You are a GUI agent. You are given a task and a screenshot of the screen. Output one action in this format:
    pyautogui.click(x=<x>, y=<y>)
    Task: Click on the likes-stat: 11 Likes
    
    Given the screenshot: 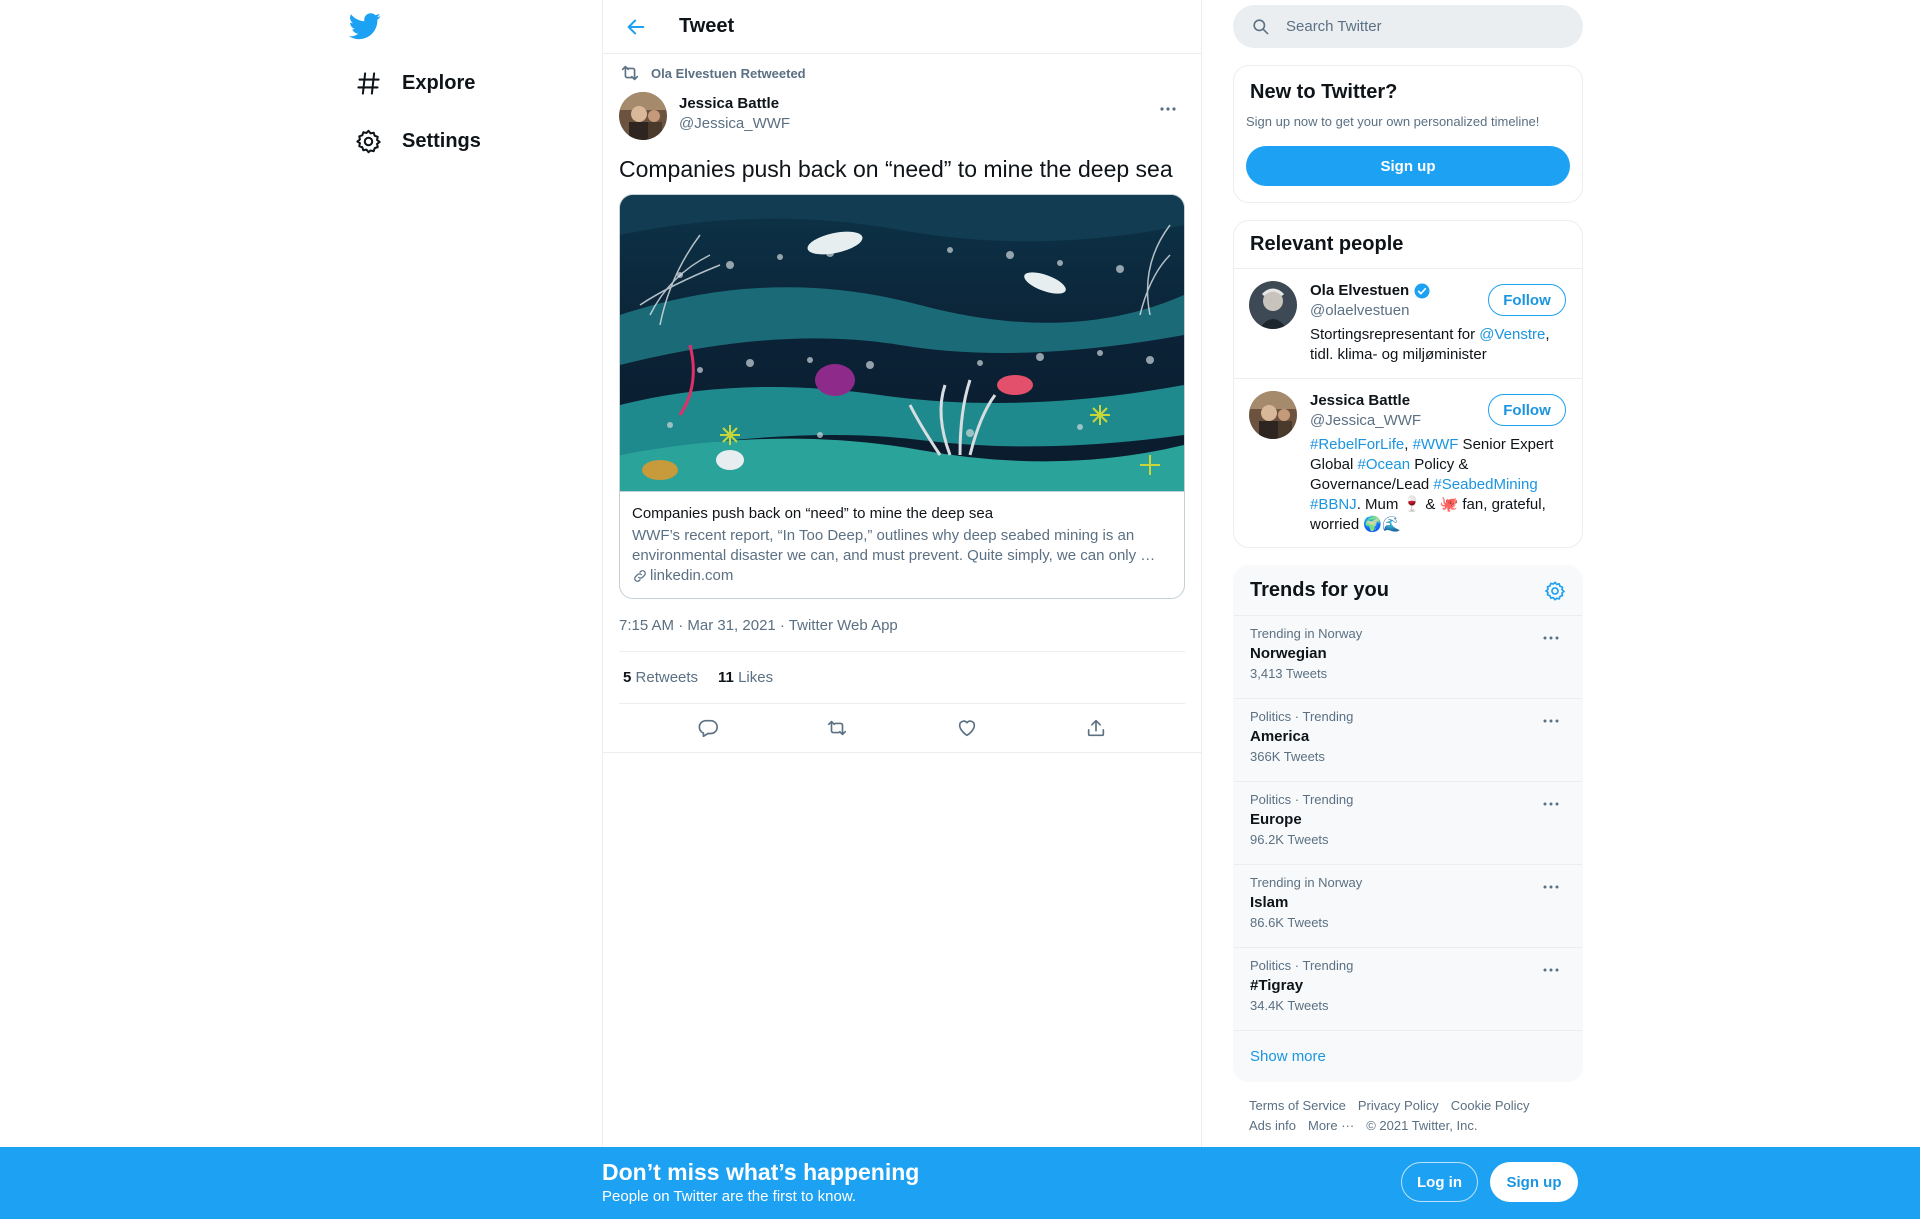 What is the action you would take?
    pyautogui.click(x=745, y=677)
    